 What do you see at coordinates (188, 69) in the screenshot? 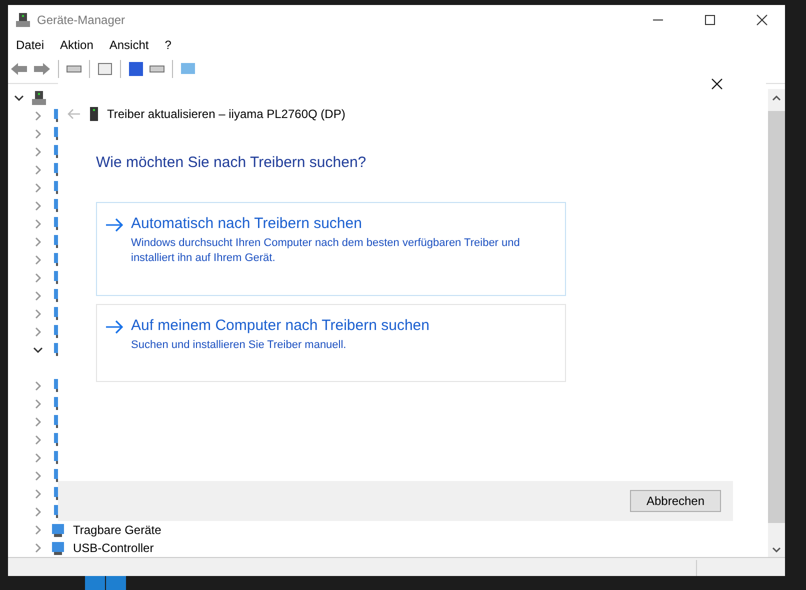
I see `monitor-icon` at bounding box center [188, 69].